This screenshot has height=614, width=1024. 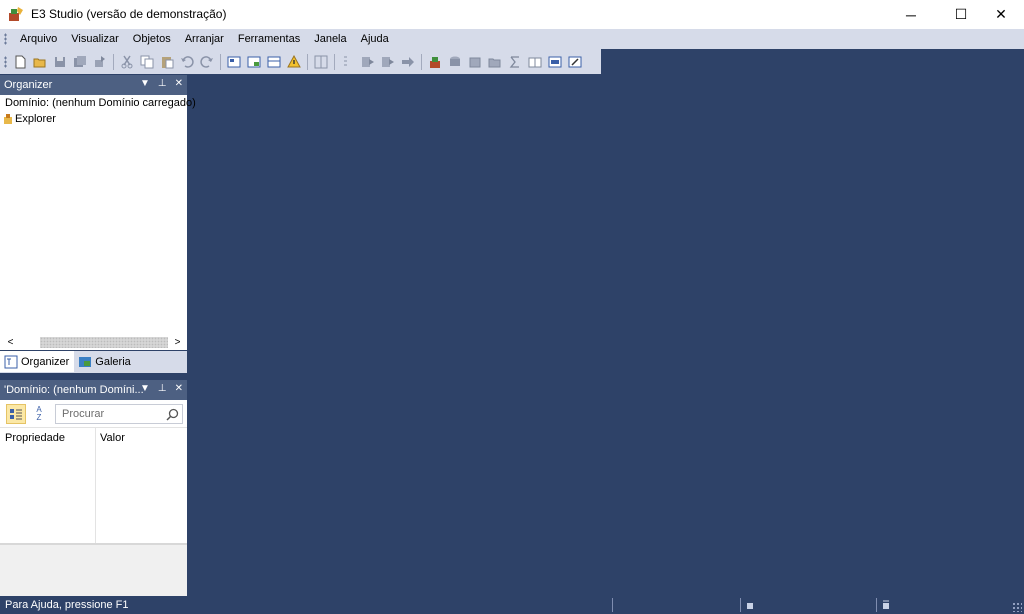 What do you see at coordinates (204, 39) in the screenshot?
I see `menu-arranjar: Arranjar` at bounding box center [204, 39].